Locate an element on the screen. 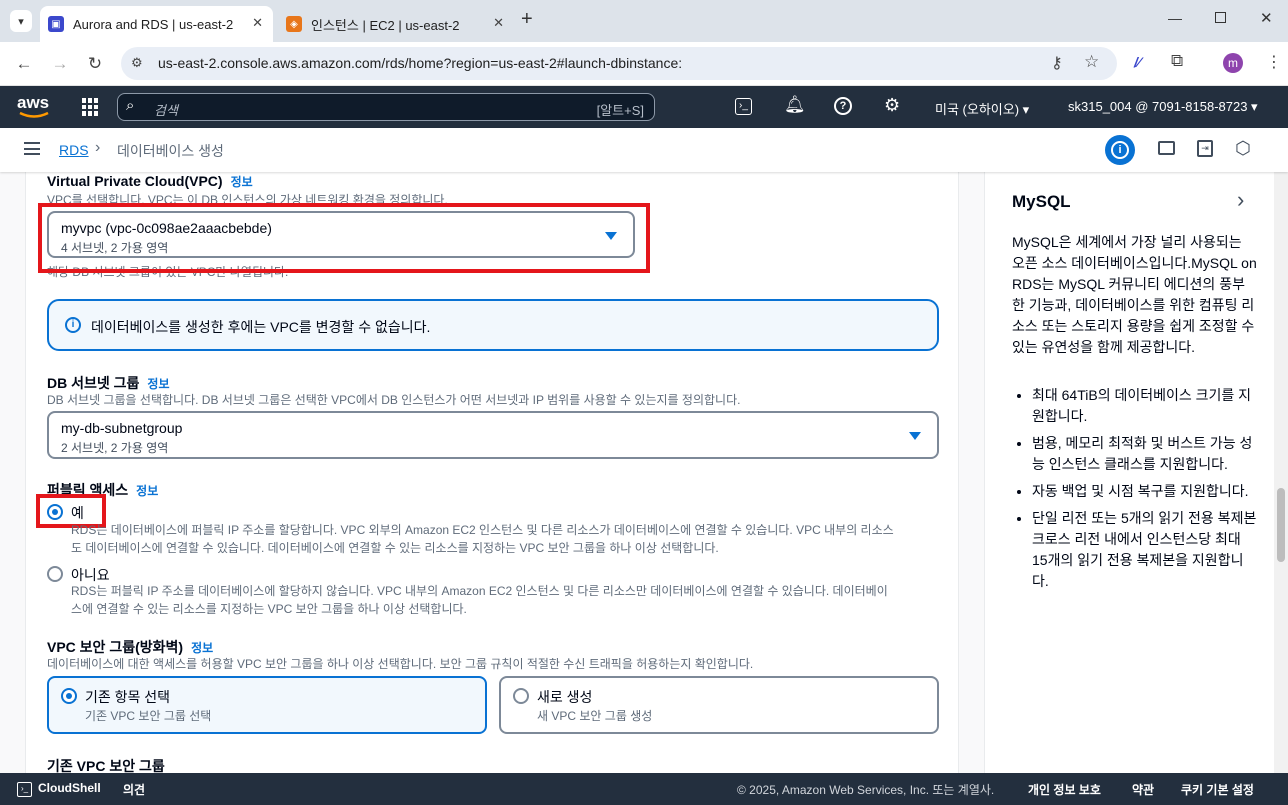 The height and width of the screenshot is (805, 1288). privacy-link: 개인 정보 보호 is located at coordinates (1064, 789).